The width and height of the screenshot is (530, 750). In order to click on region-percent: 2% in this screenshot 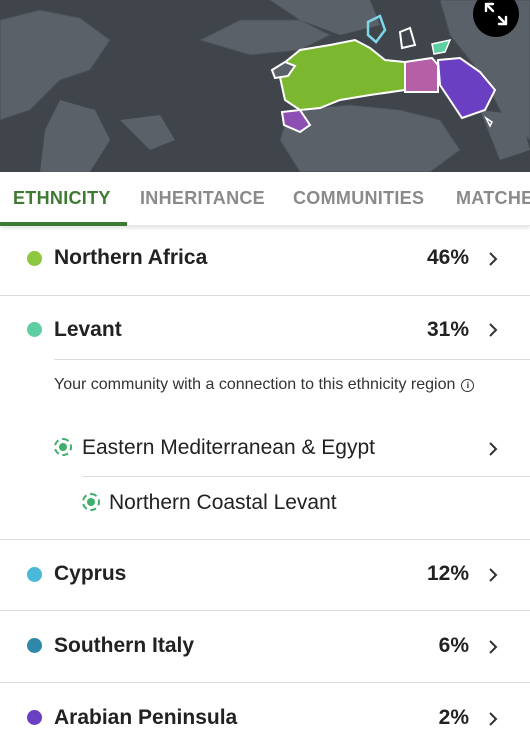, I will do `click(453, 717)`.